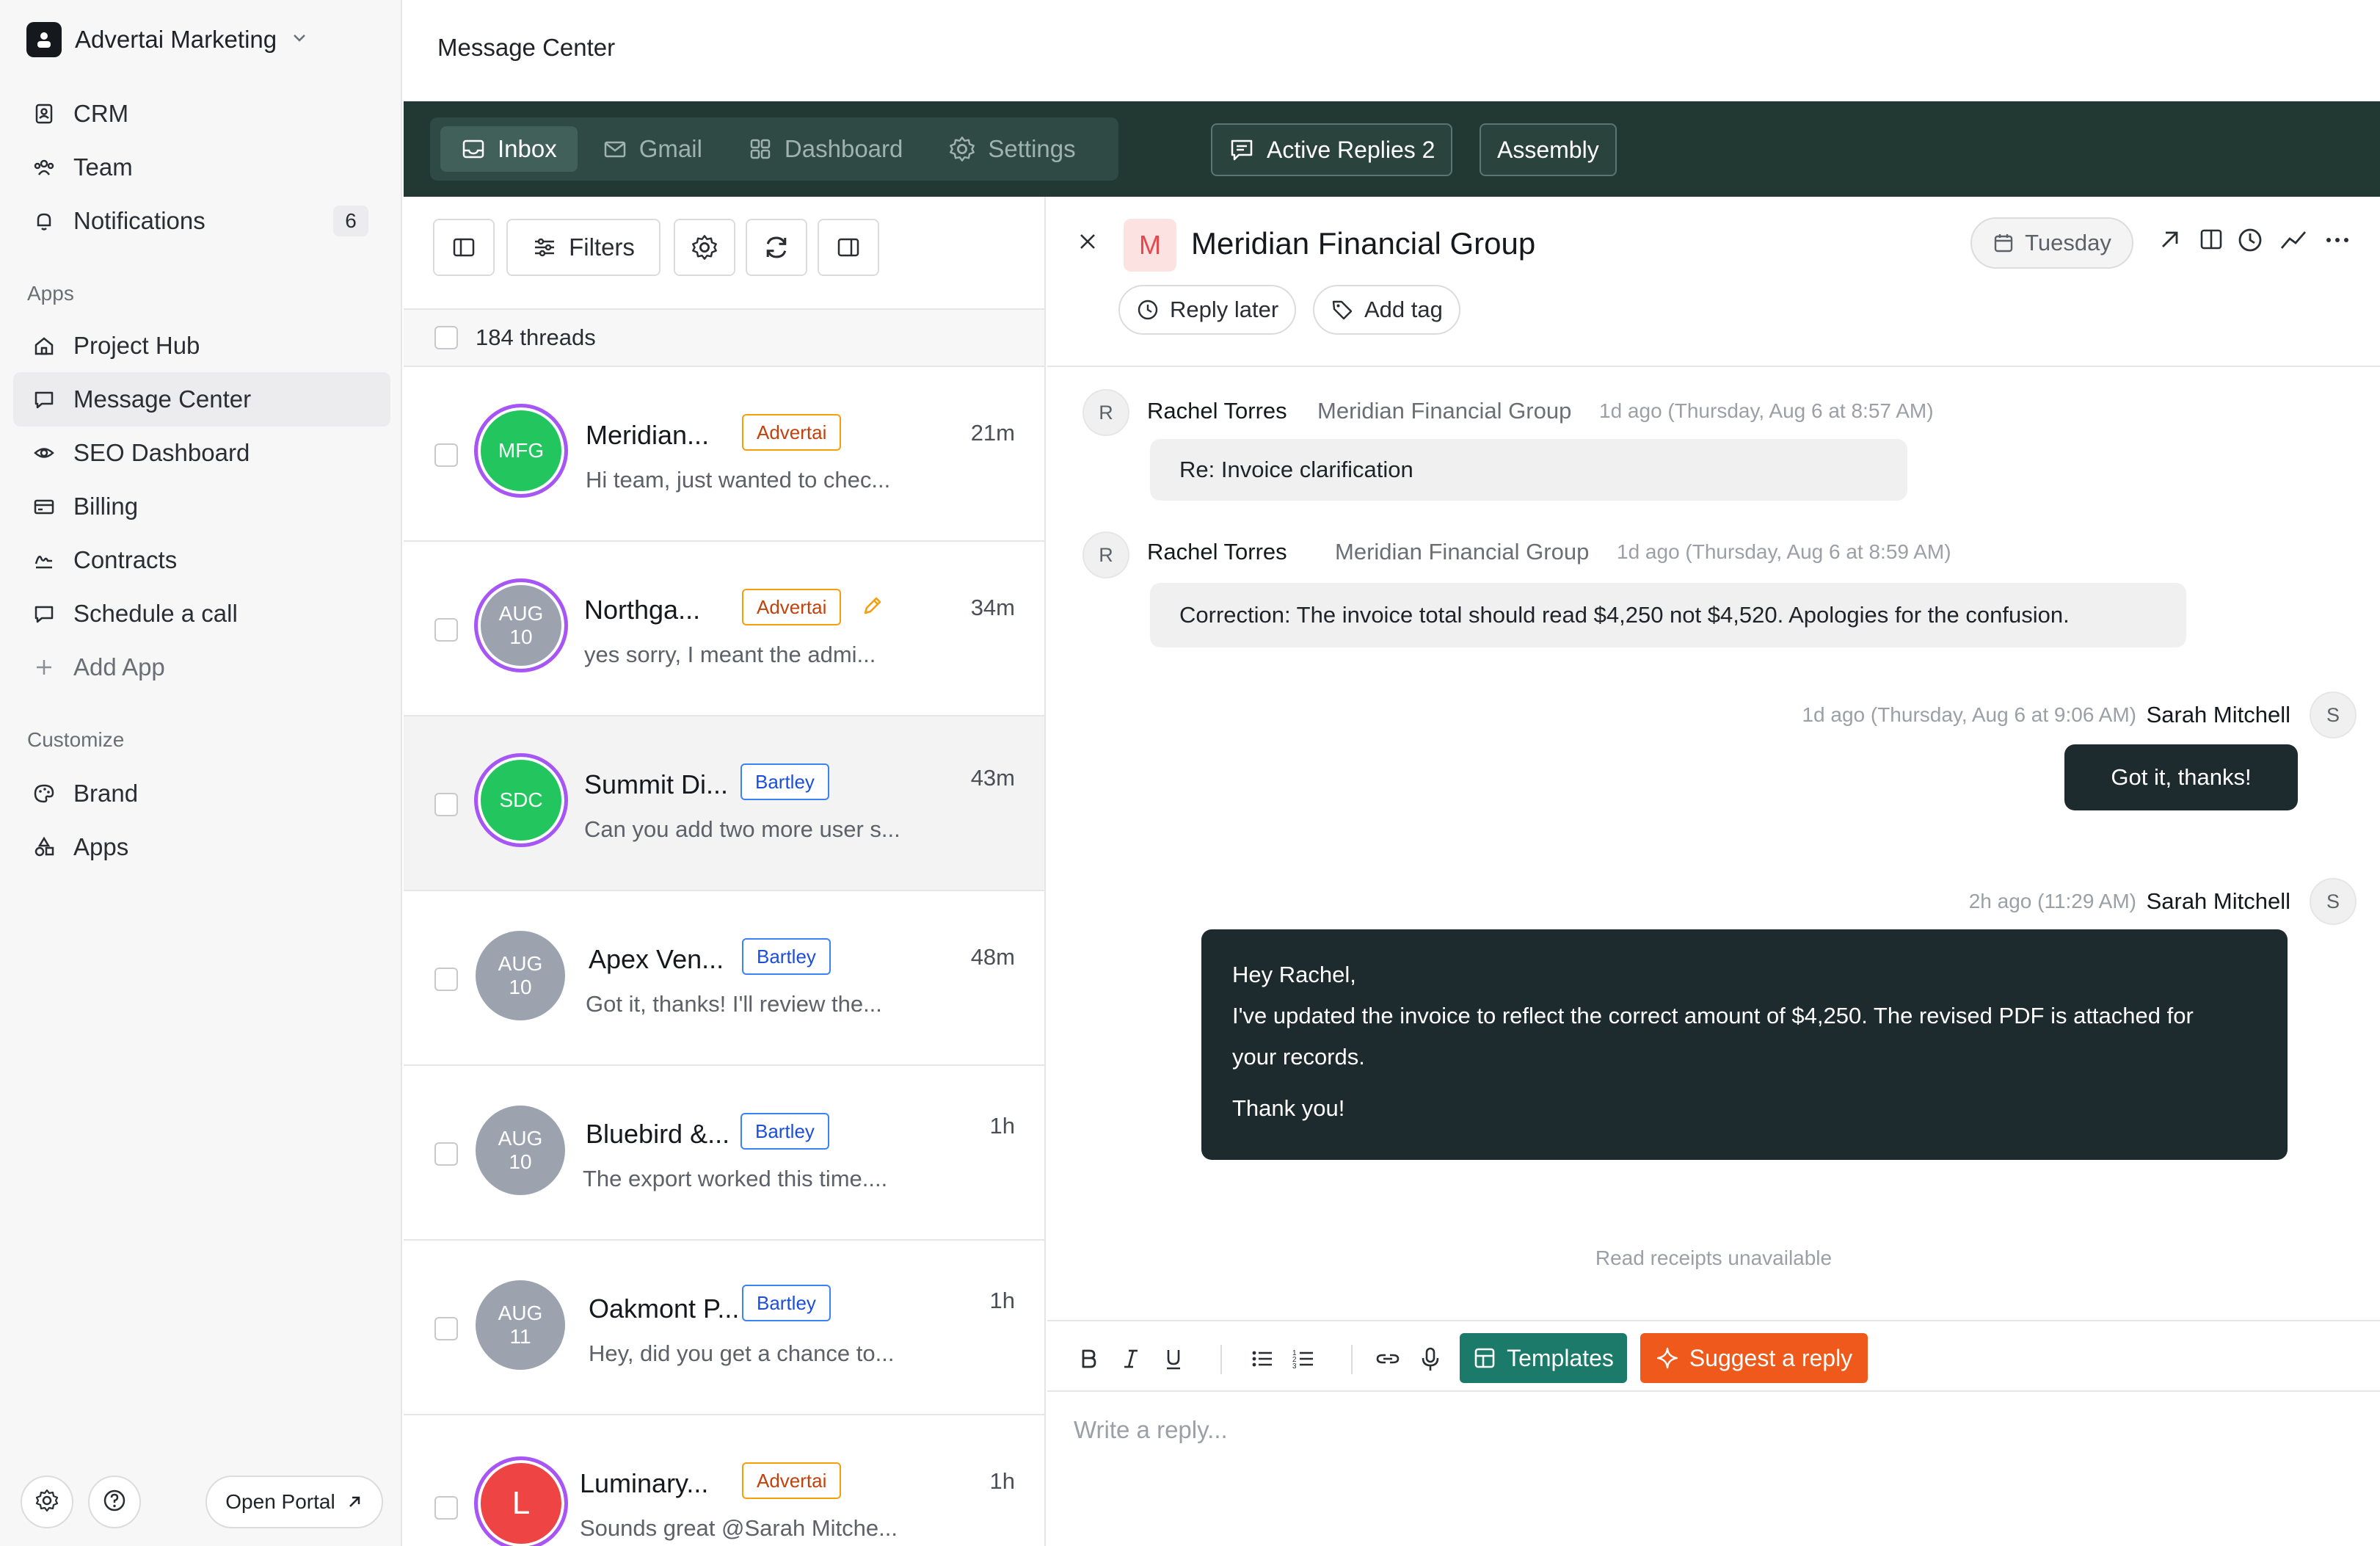 Image resolution: width=2380 pixels, height=1546 pixels. Describe the element at coordinates (848, 247) in the screenshot. I see `toggle-detail-panel-button` at that location.